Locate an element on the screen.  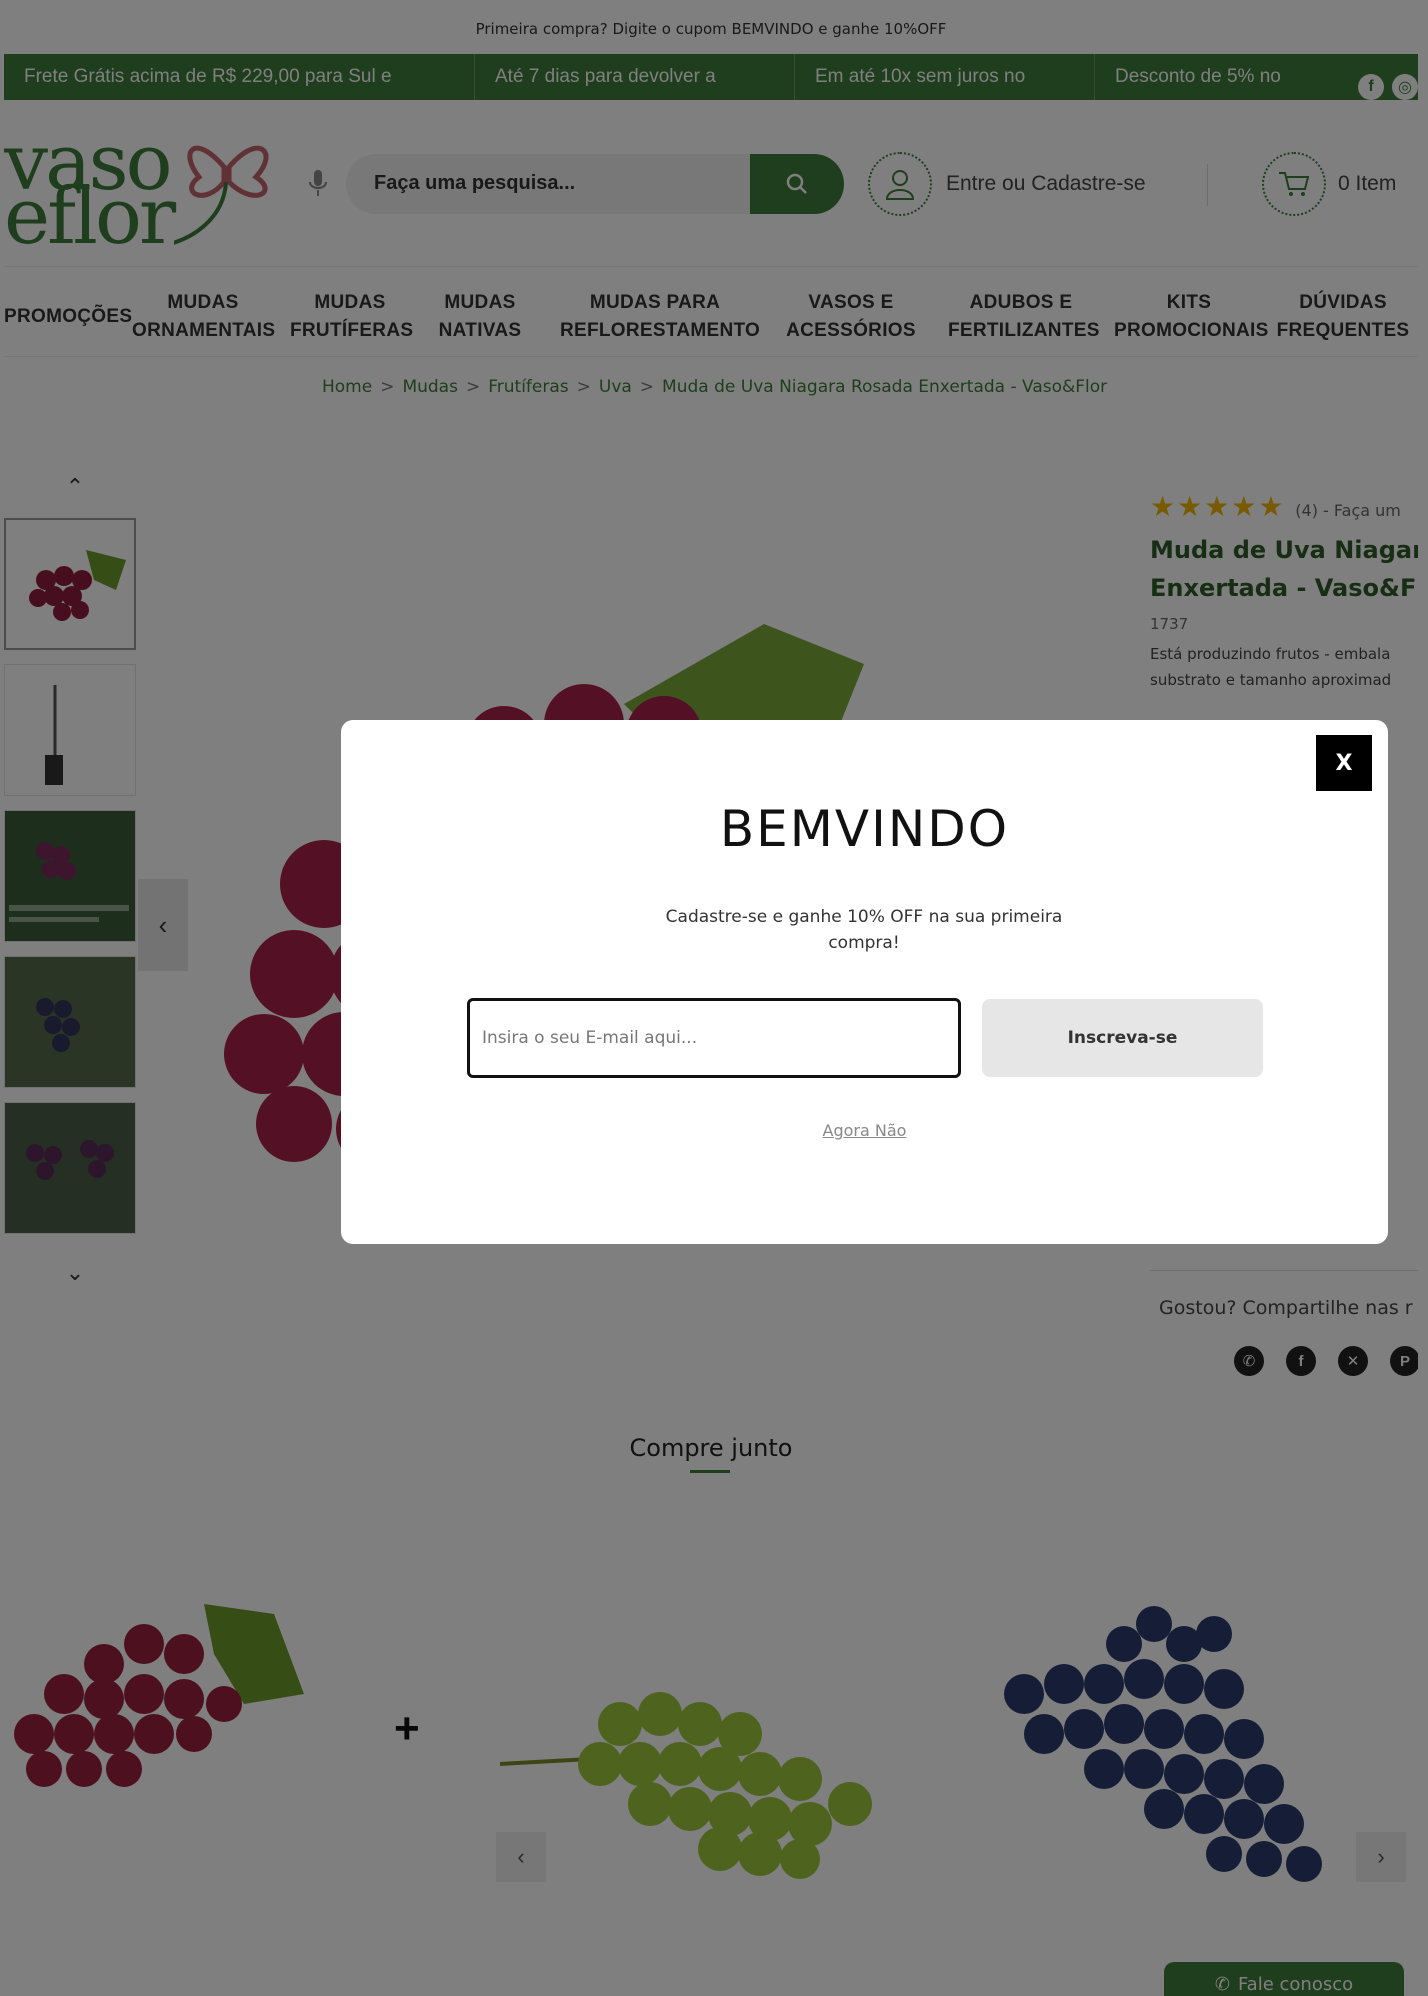
modal-title: BEMVINDO is located at coordinates (864, 829).